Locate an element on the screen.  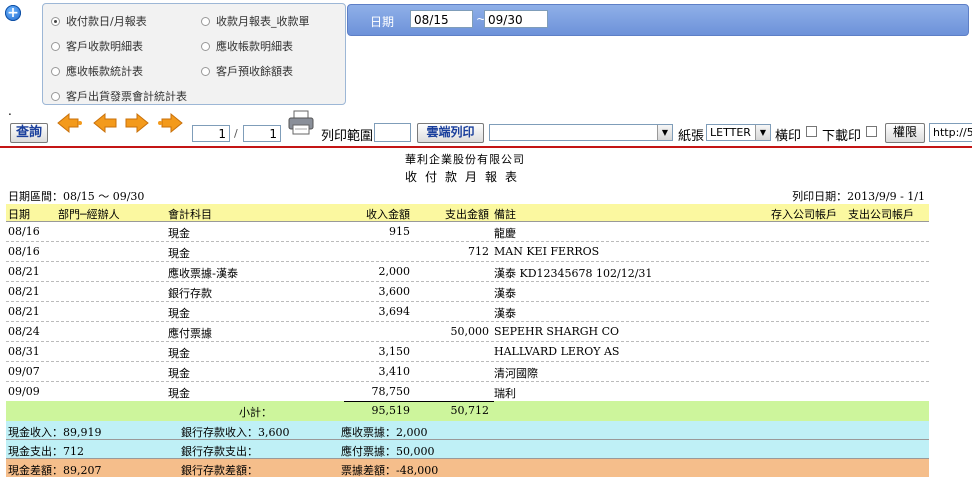
date-filter-box: 日期 08/15 ~ 09/30 is located at coordinates (658, 20).